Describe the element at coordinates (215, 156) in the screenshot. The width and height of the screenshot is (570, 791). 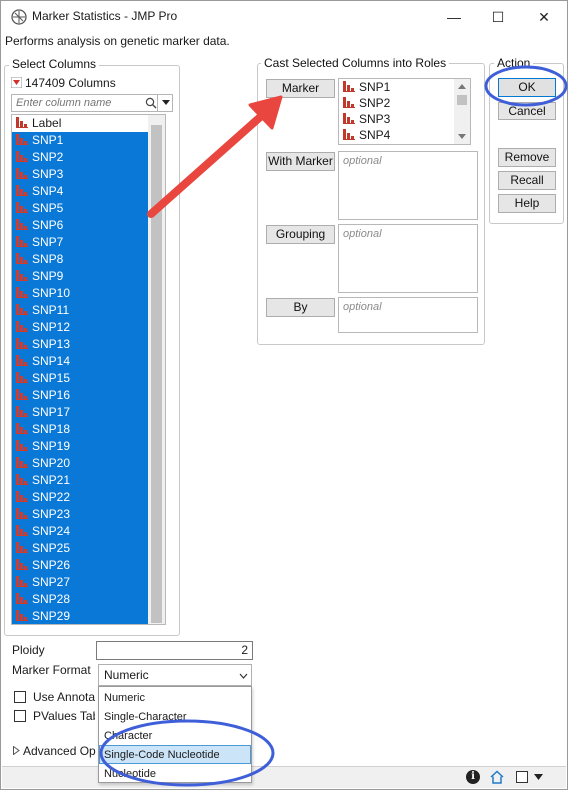
I see `annotation-arrow` at that location.